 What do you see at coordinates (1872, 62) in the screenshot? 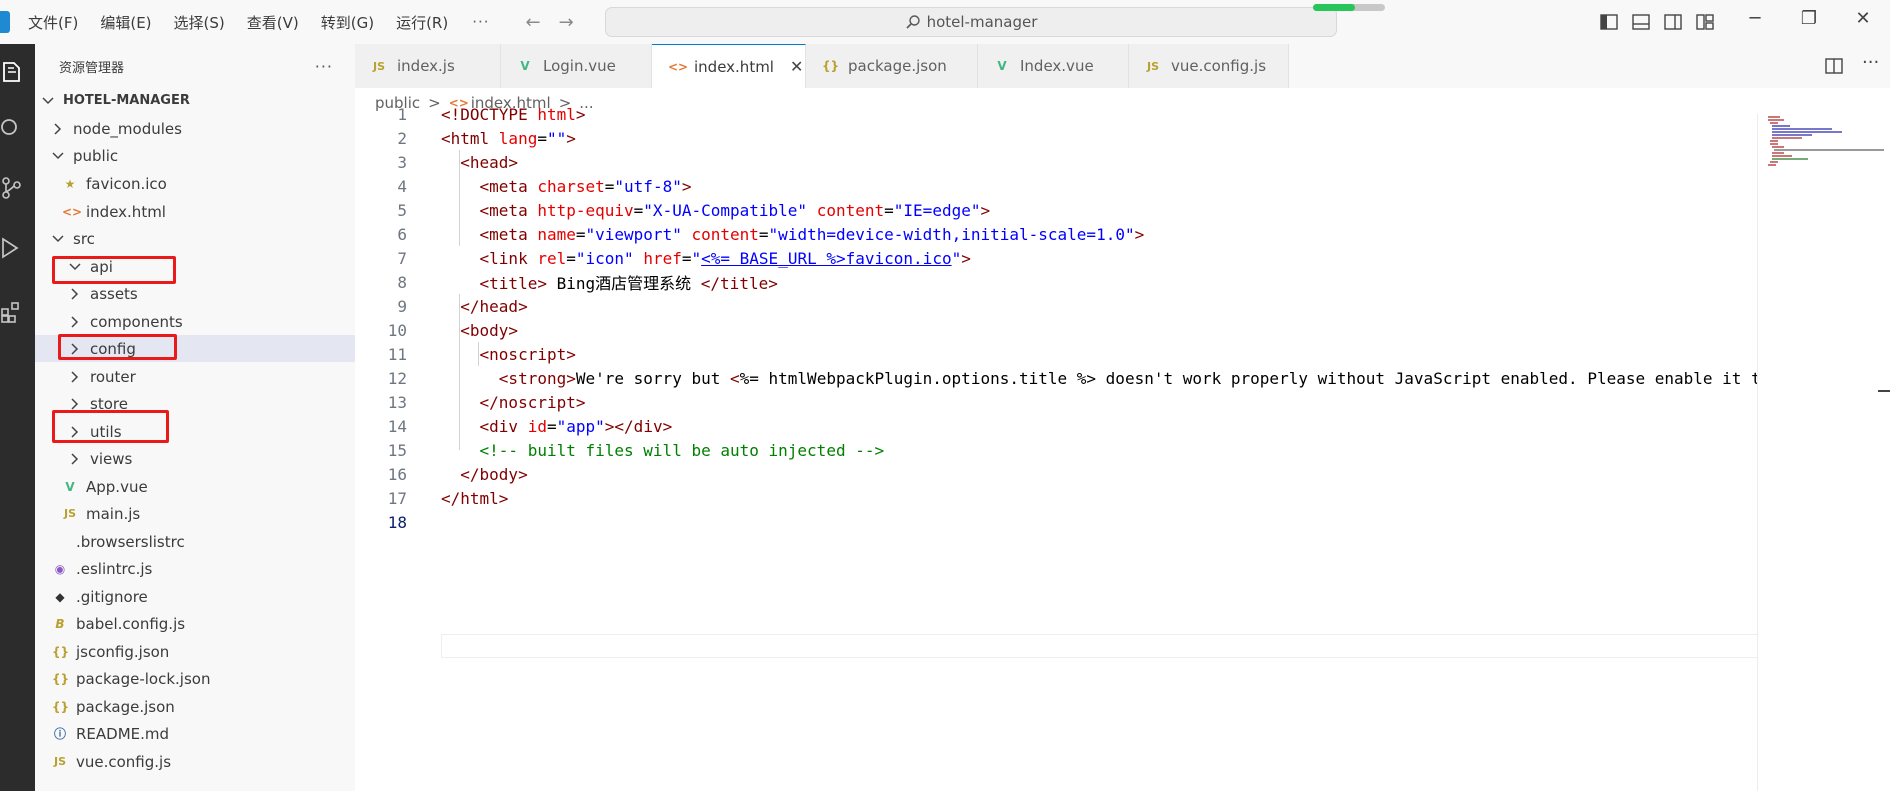
I see `more-actions-icon: ···` at bounding box center [1872, 62].